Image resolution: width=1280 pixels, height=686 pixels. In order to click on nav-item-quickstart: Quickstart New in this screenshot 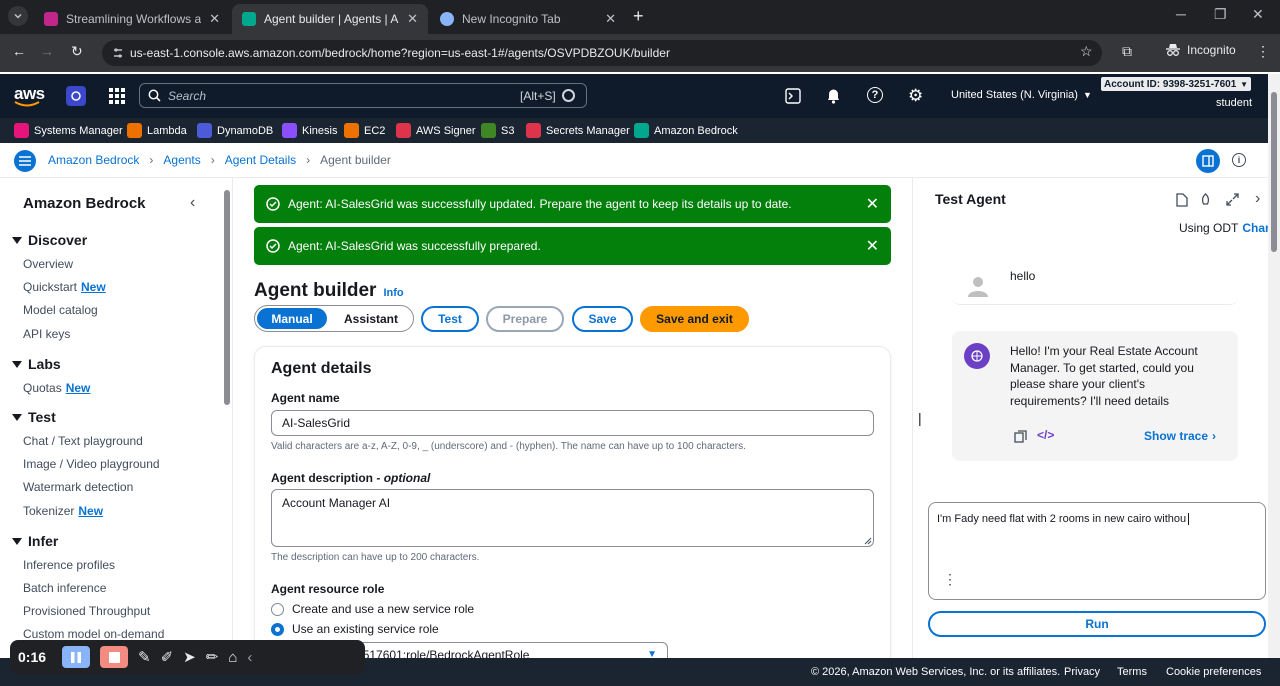, I will do `click(64, 287)`.